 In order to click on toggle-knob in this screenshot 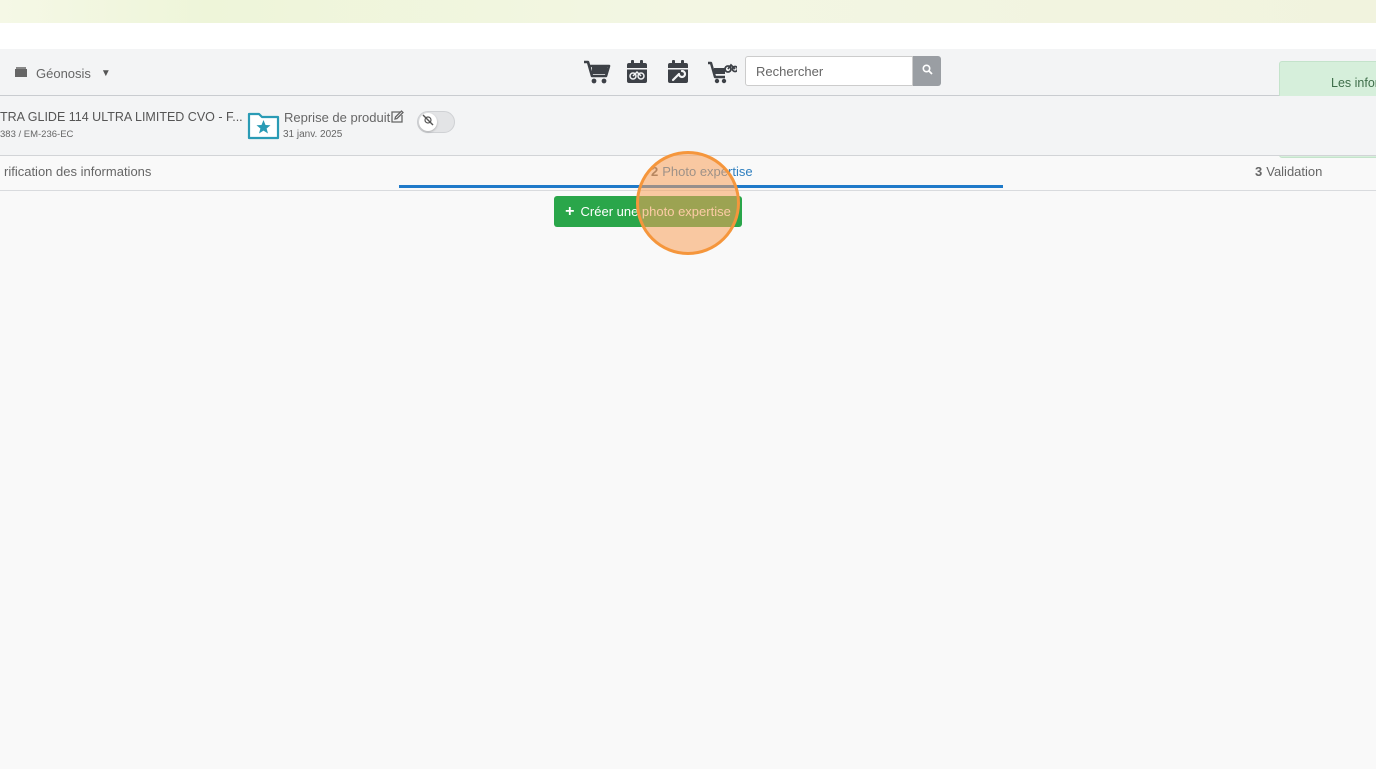, I will do `click(428, 122)`.